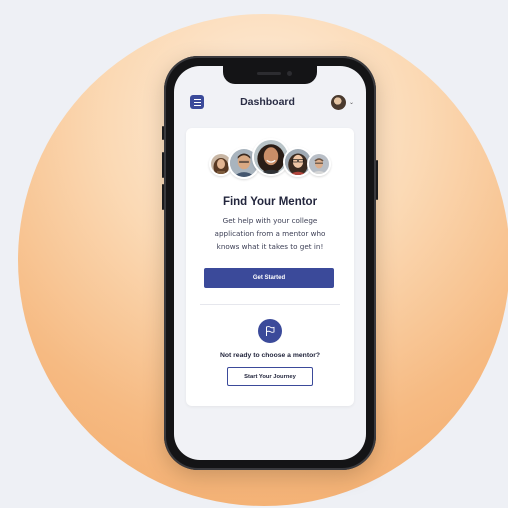 The width and height of the screenshot is (508, 508). I want to click on volume-up-button, so click(163, 165).